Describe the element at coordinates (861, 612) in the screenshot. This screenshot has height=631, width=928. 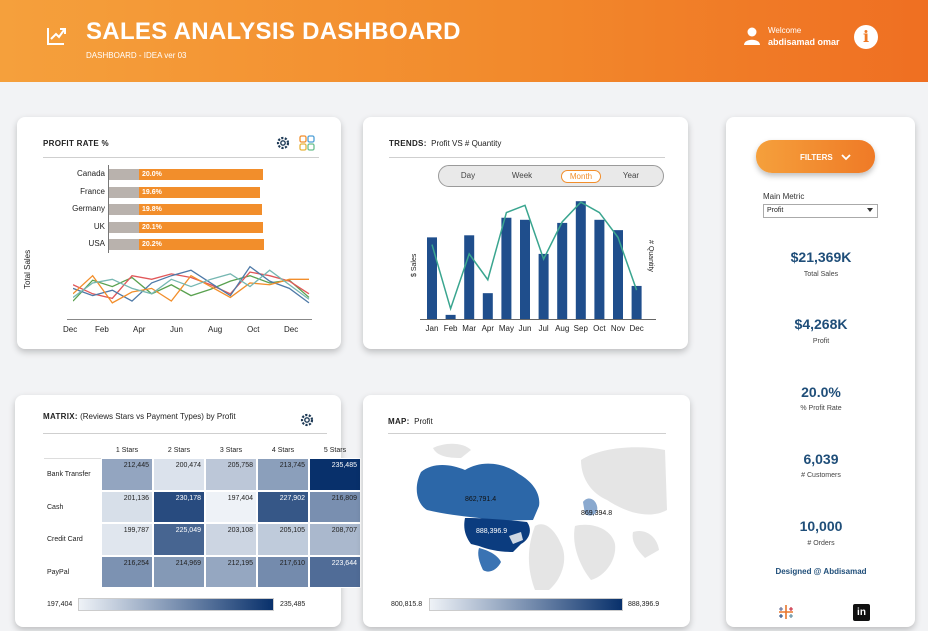
I see `linkedin-icon: in` at that location.